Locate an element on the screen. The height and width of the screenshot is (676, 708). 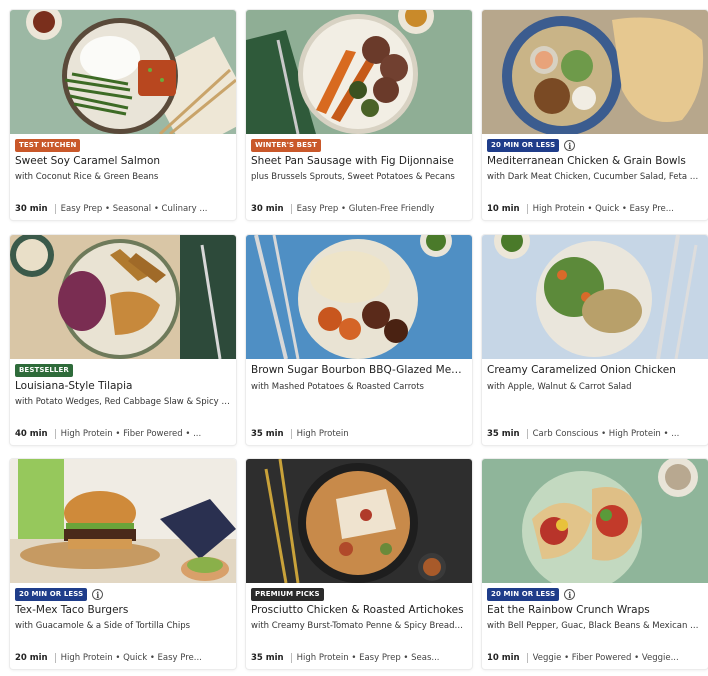
recipe-tags: Easy Prep • Gluten-Free Friendly is located at coordinates (365, 209).